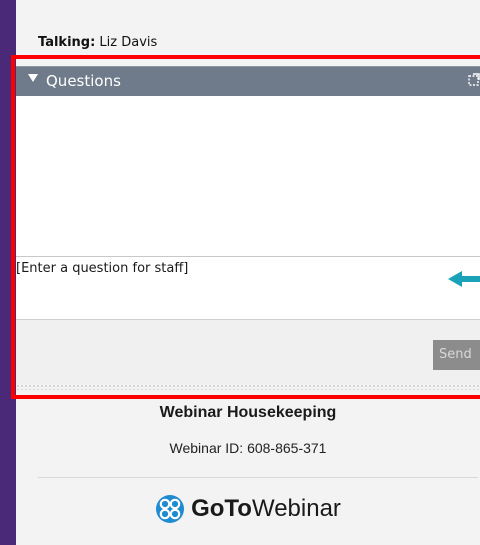 This screenshot has height=545, width=480. I want to click on brand-regular: Webinar, so click(296, 508).